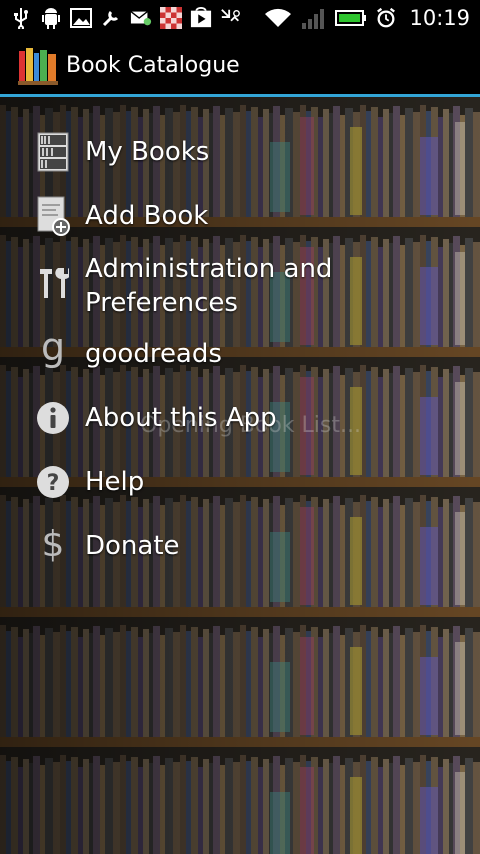 Image resolution: width=480 pixels, height=854 pixels. Describe the element at coordinates (161, 303) in the screenshot. I see `menu-label-administration-line2: Preferences` at that location.